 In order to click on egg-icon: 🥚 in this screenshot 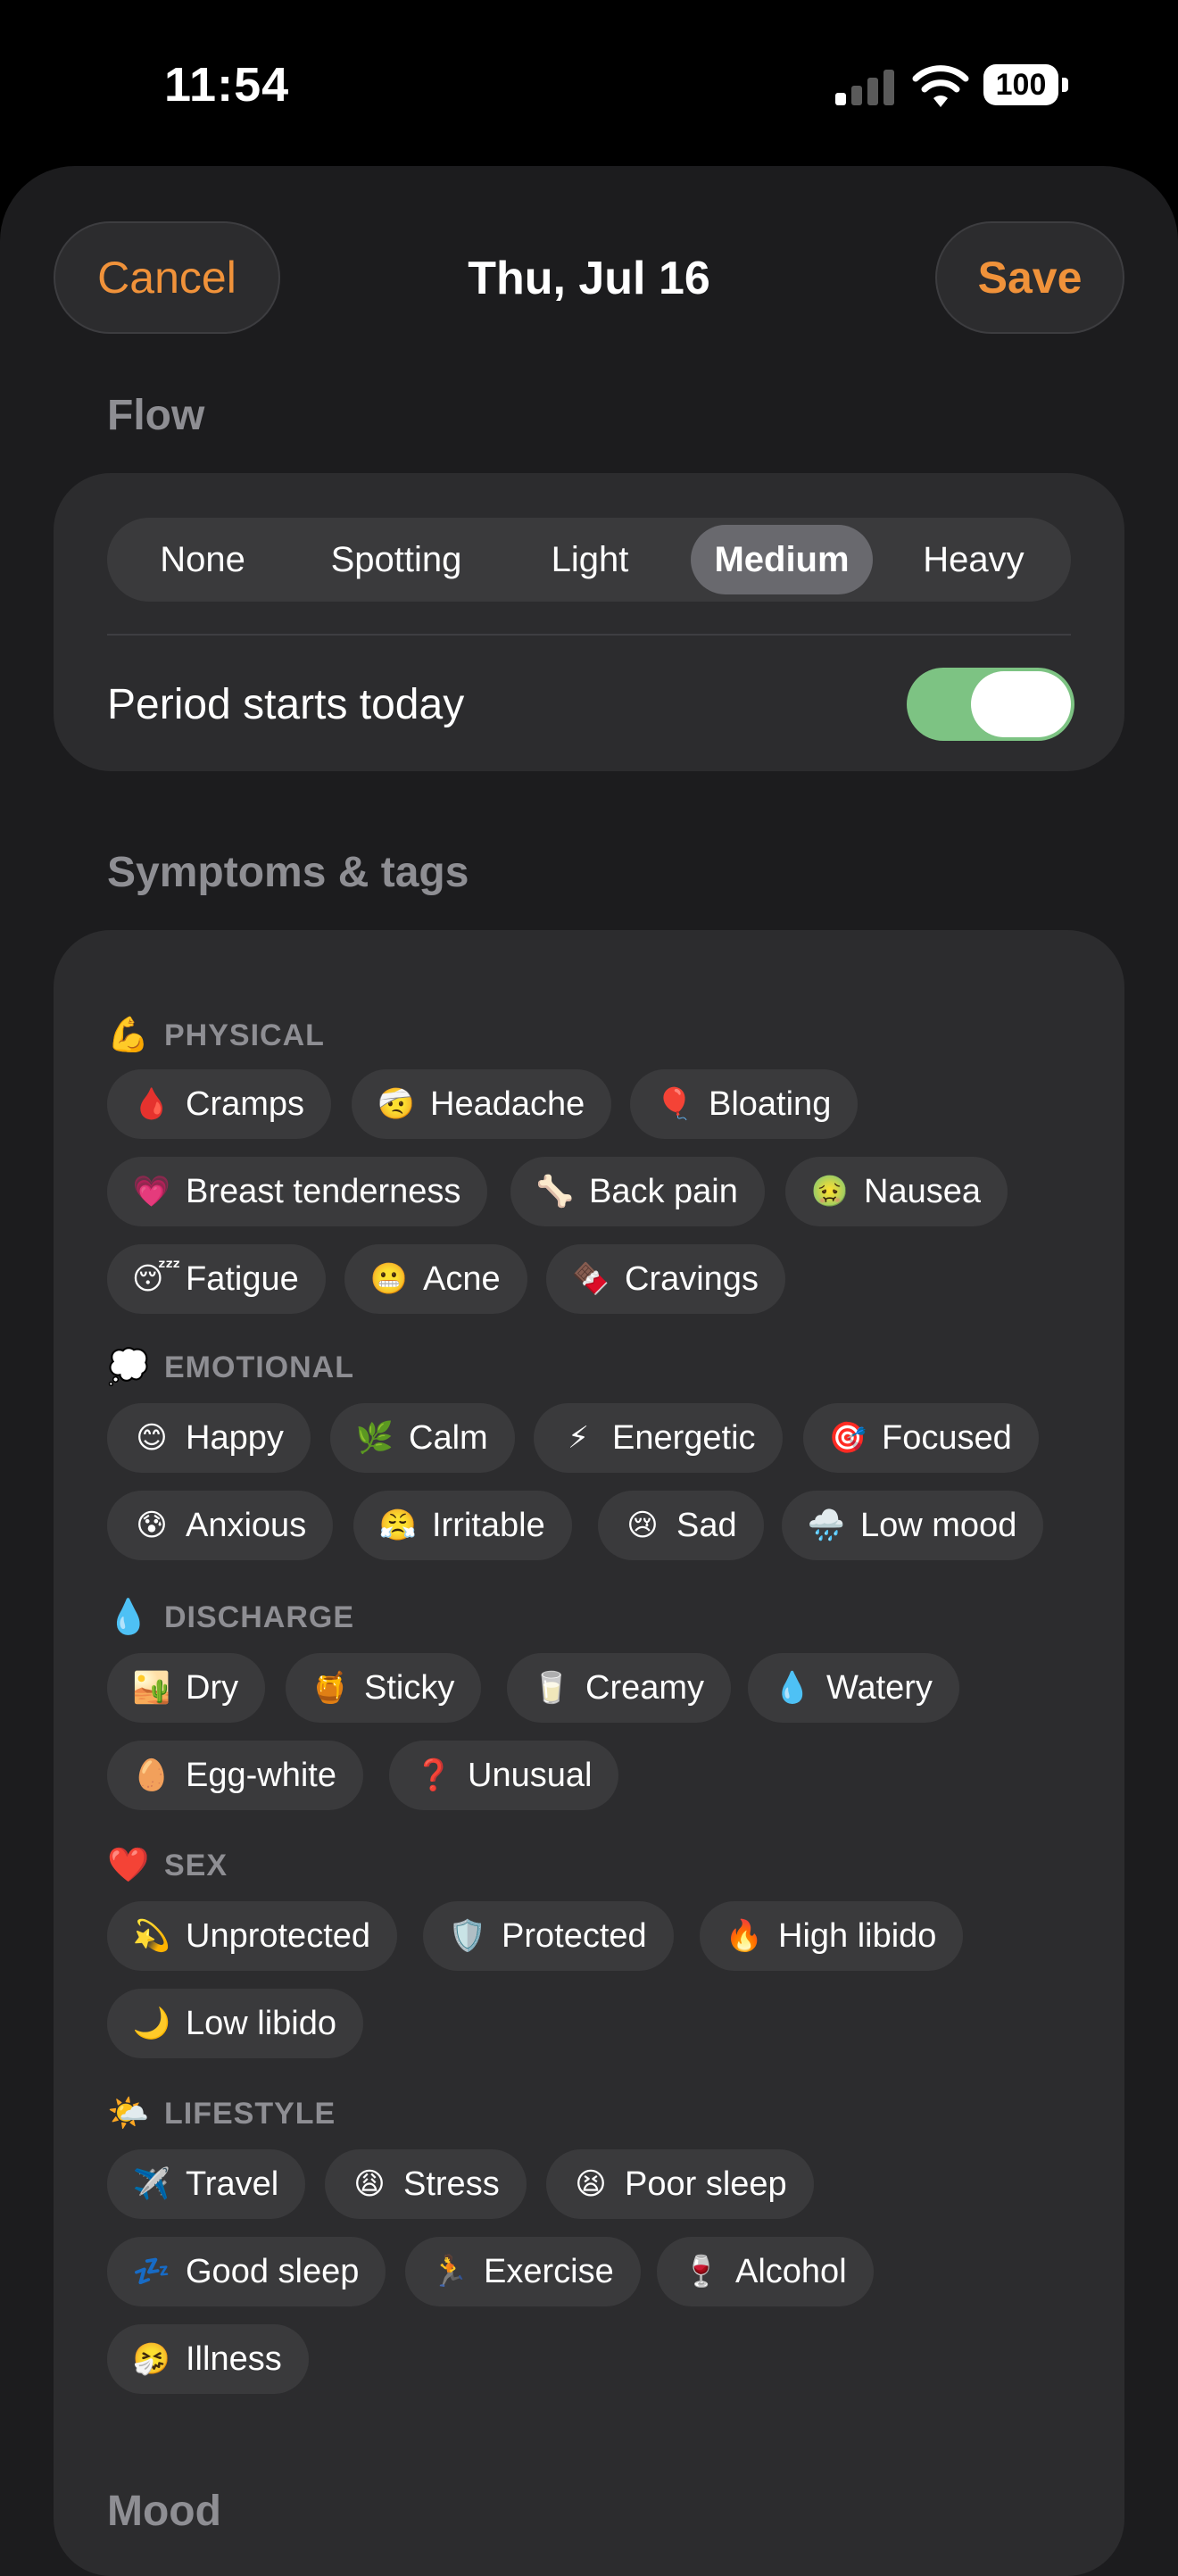, I will do `click(151, 1775)`.